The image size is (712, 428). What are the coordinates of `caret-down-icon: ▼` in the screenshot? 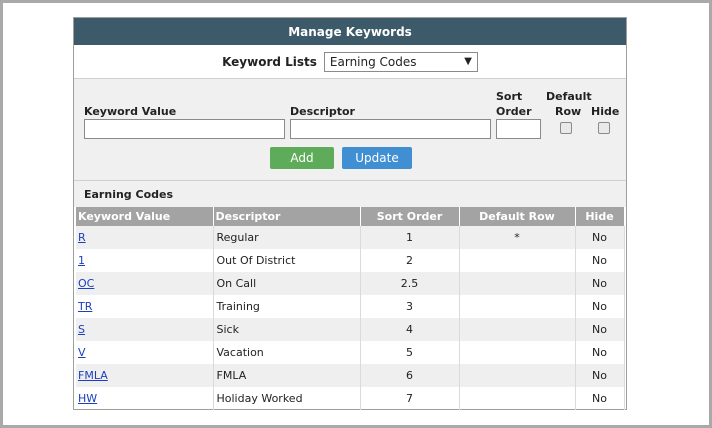 It's located at (468, 61).